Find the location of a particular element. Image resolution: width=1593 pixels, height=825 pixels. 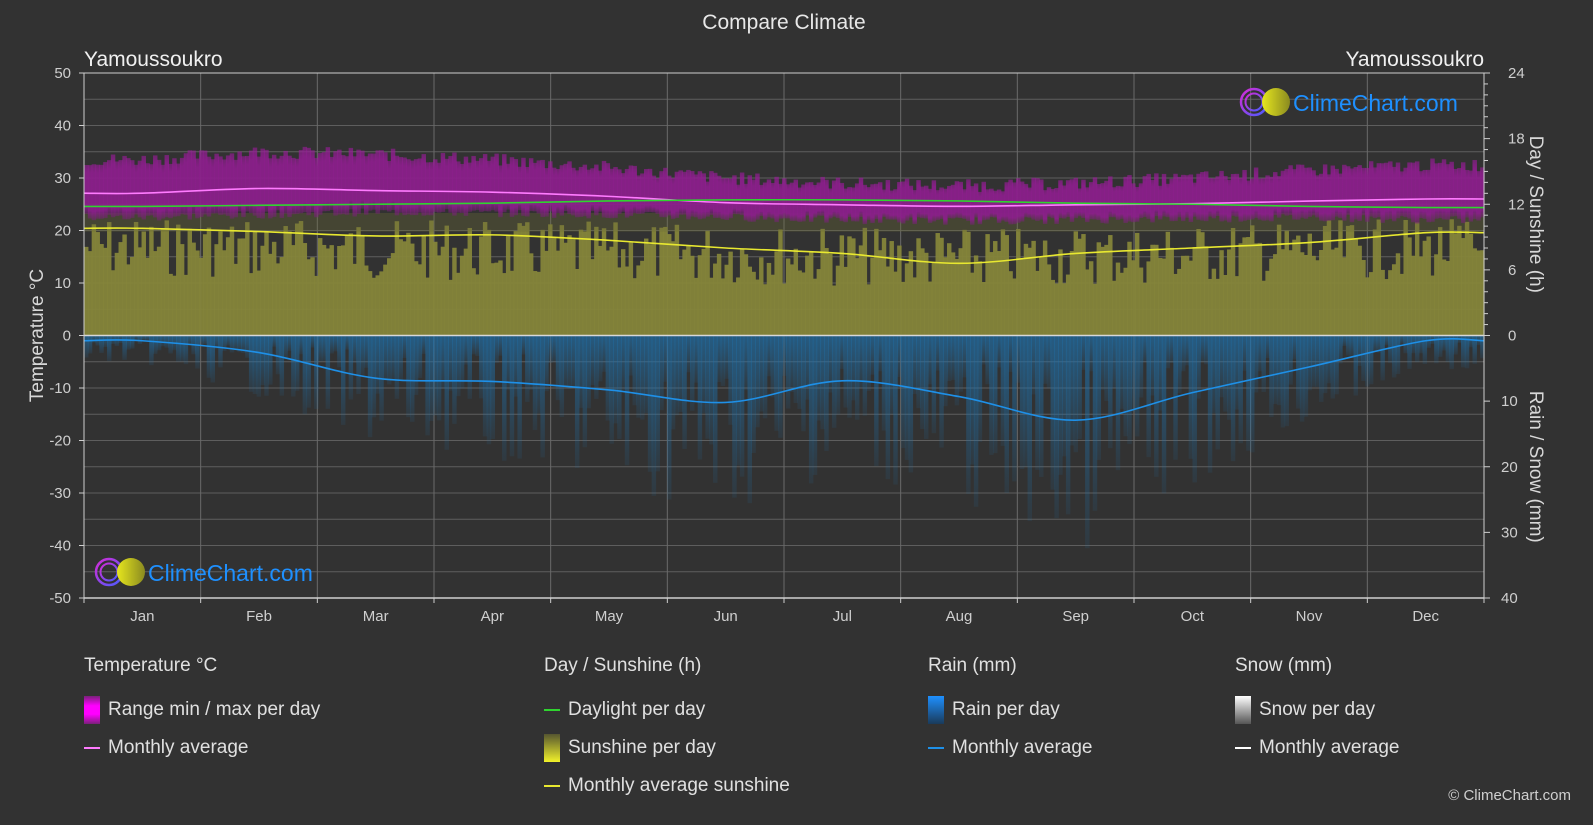

y-left-tick-label: -40 is located at coordinates (60, 546).